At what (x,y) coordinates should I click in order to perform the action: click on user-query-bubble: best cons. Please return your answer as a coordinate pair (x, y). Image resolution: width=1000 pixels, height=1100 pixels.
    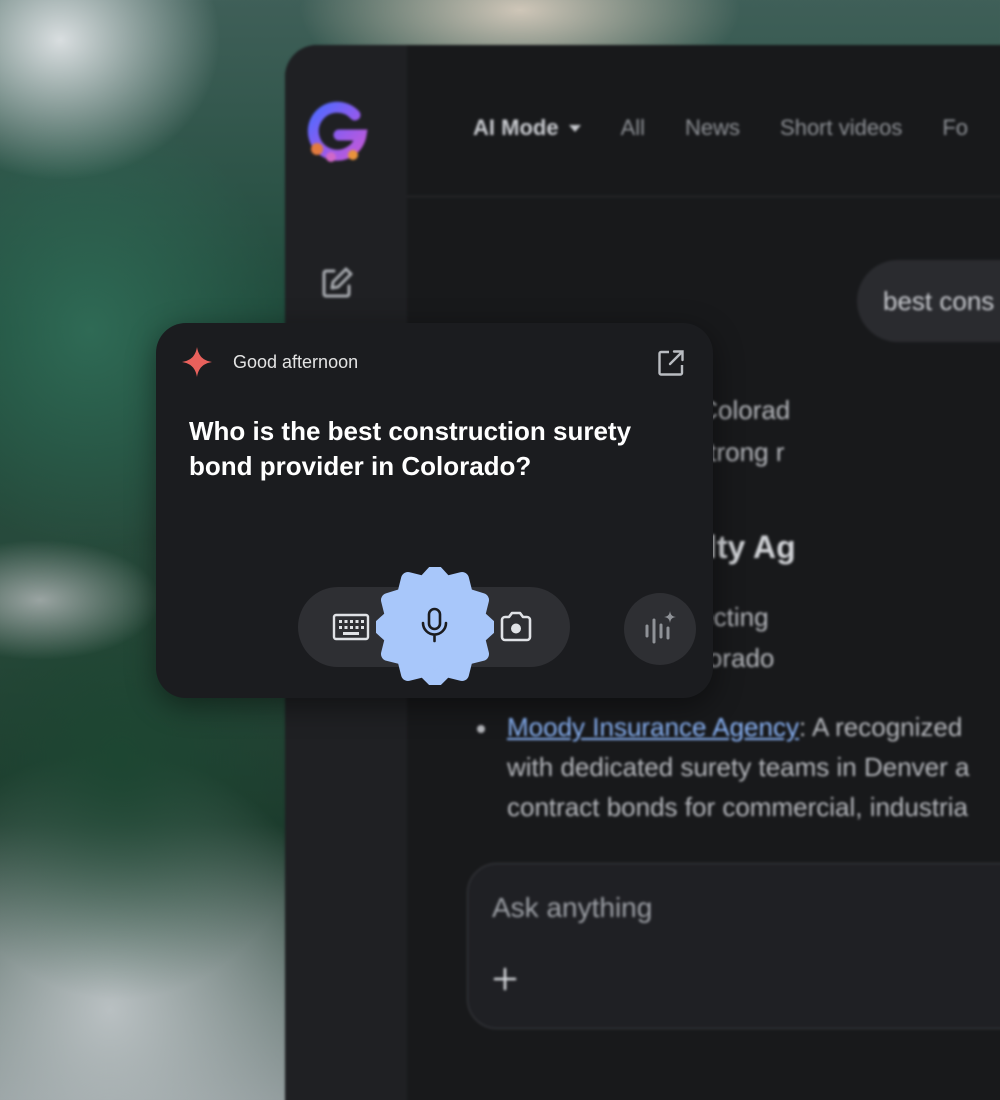
    Looking at the image, I should click on (928, 301).